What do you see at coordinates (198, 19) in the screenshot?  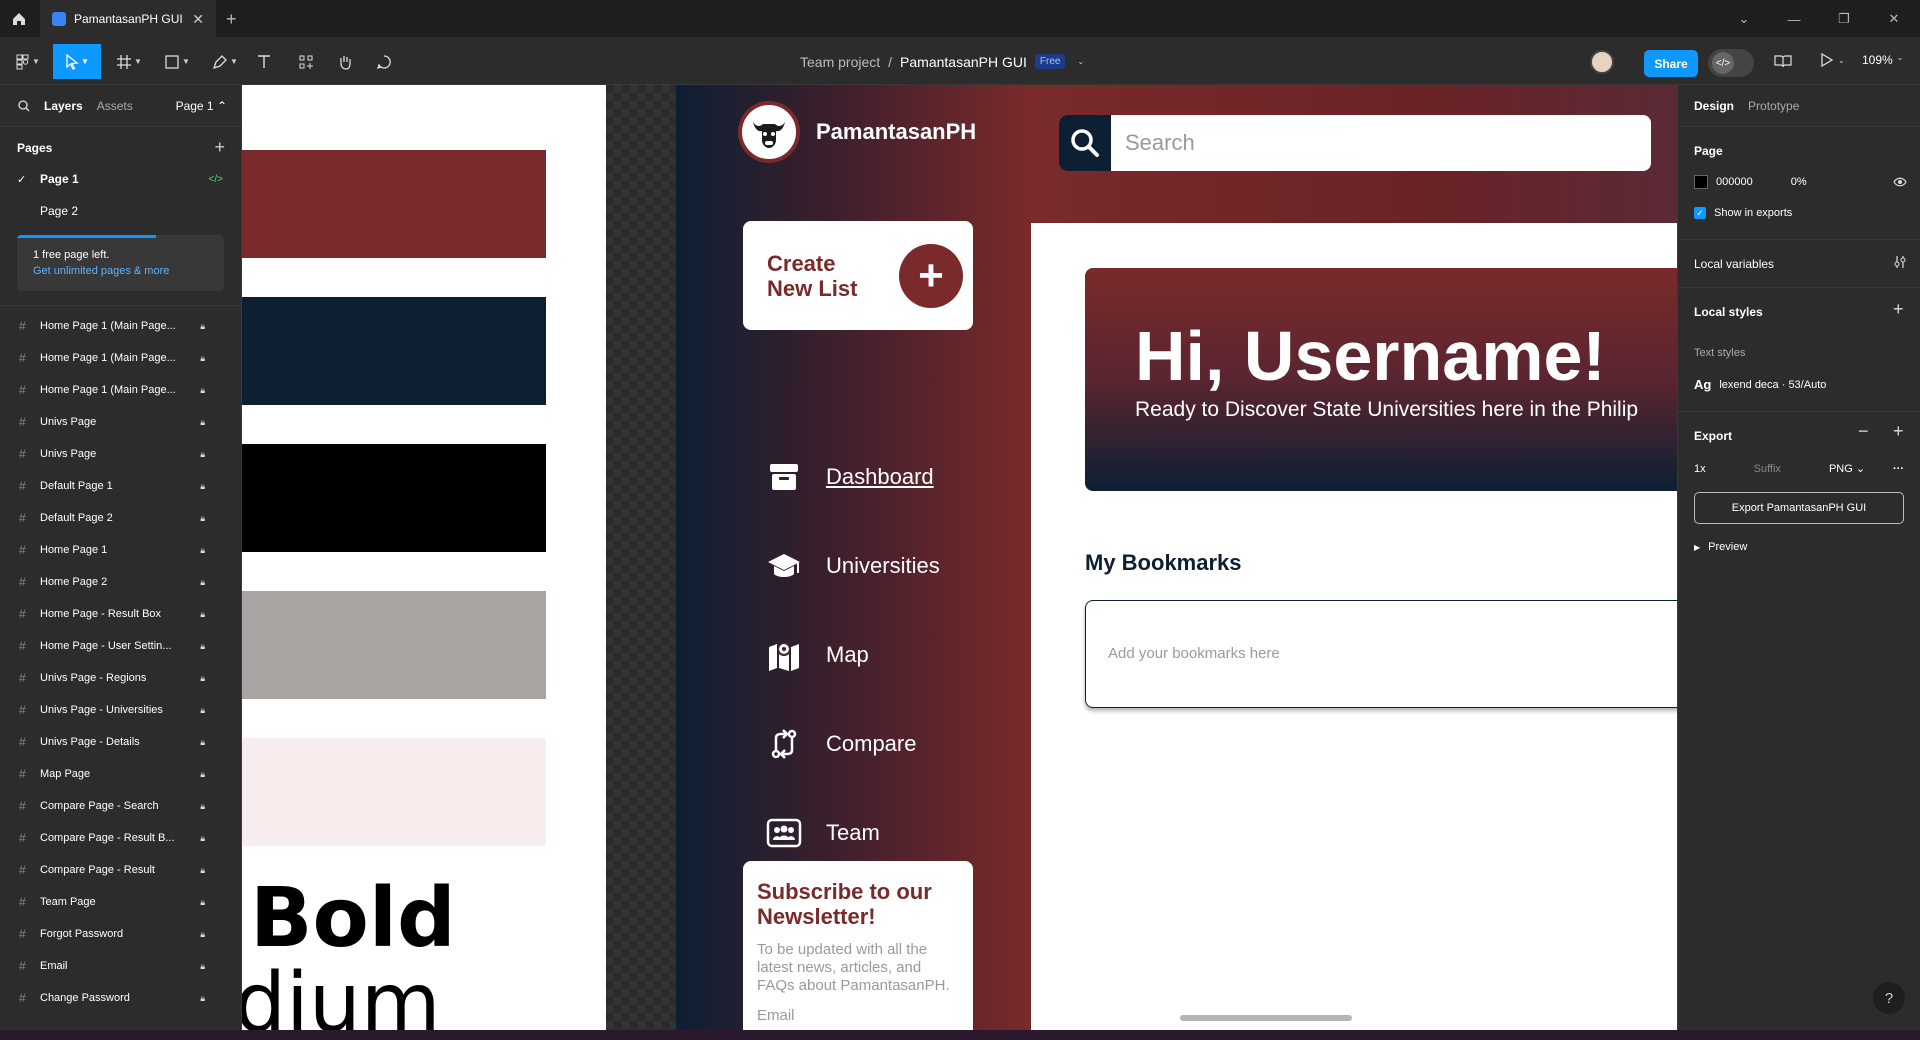 I see `close-tab-icon: ✕` at bounding box center [198, 19].